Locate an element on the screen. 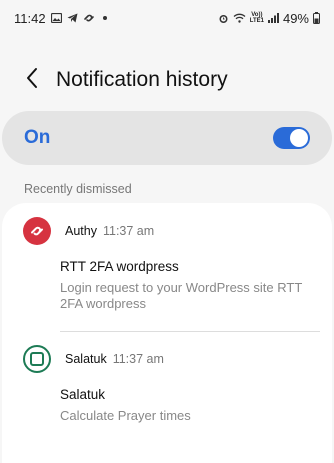 The width and height of the screenshot is (334, 463). telegram-icon is located at coordinates (72, 18).